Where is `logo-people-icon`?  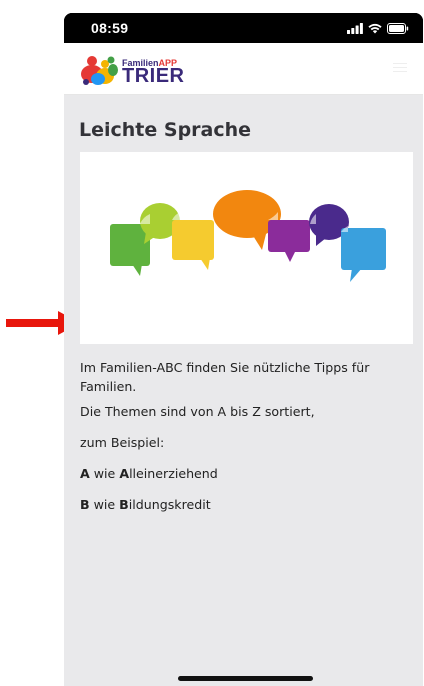 logo-people-icon is located at coordinates (99, 70).